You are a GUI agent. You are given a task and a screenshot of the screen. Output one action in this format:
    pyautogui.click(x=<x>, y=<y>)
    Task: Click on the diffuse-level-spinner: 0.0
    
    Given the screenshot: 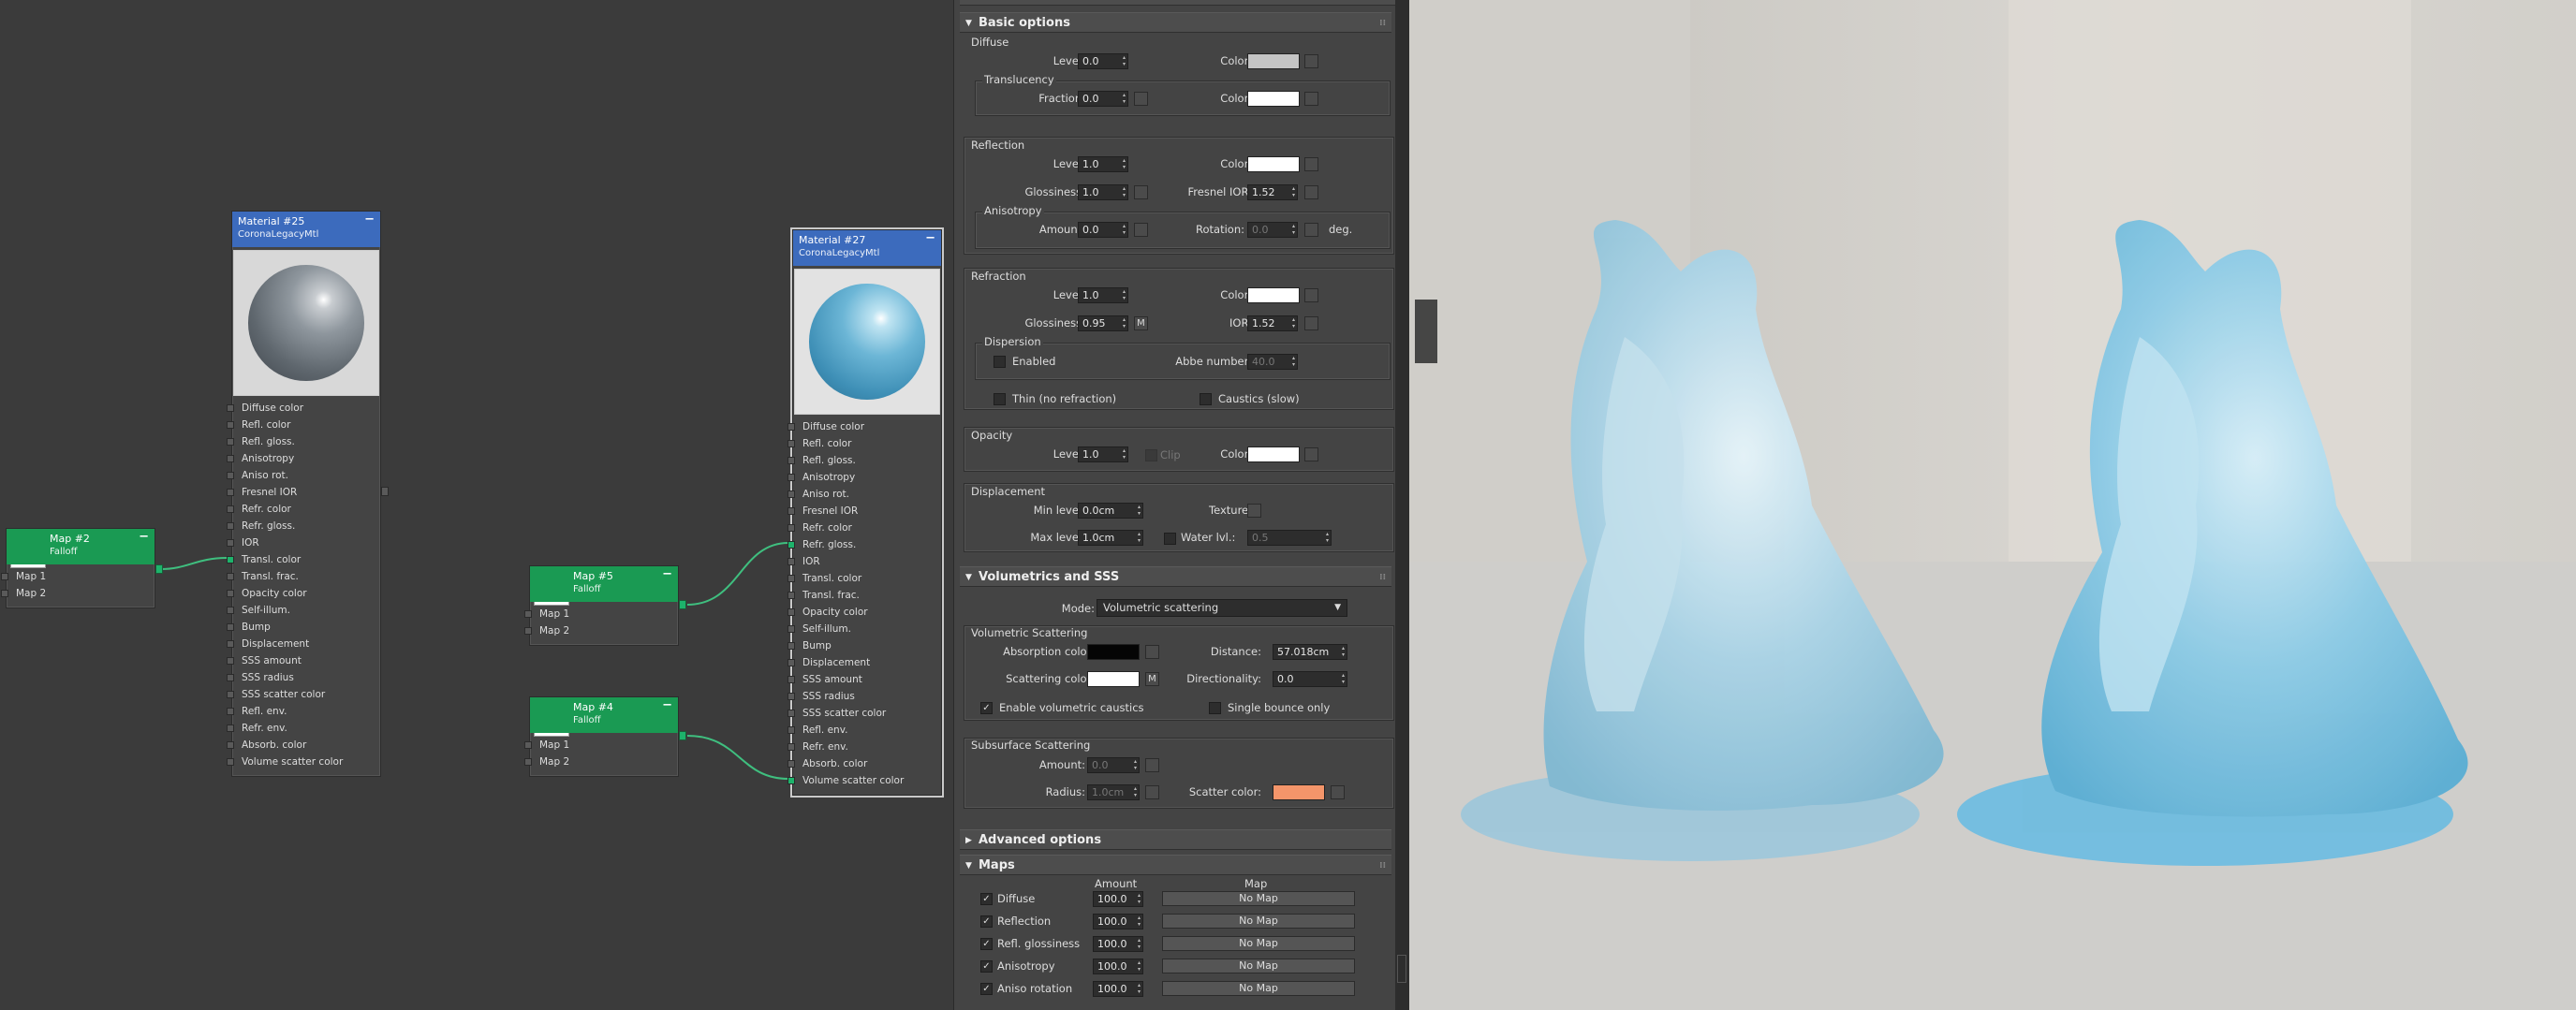 What is the action you would take?
    pyautogui.click(x=1103, y=61)
    